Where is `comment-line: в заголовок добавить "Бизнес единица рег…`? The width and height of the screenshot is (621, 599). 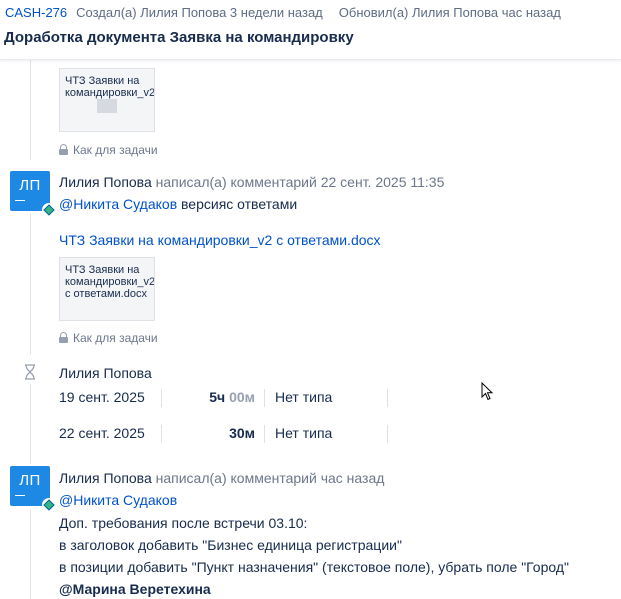 comment-line: в заголовок добавить "Бизнес единица рег… is located at coordinates (230, 545).